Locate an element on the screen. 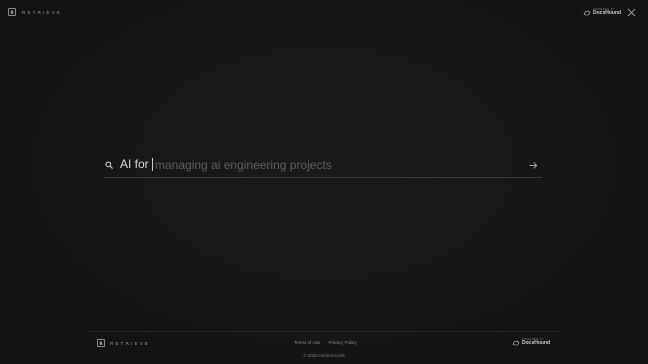 The width and height of the screenshot is (648, 364). retrieve-logo: R RETRIEVE is located at coordinates (35, 12).